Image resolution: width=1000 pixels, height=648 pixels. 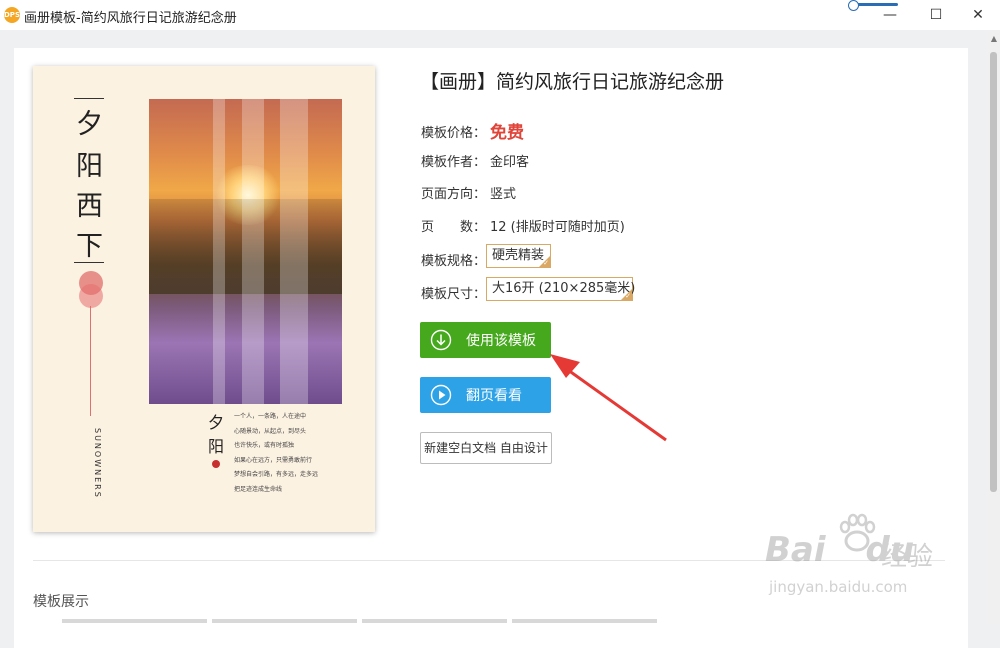 What do you see at coordinates (795, 550) in the screenshot?
I see `watermark-bai: Bai` at bounding box center [795, 550].